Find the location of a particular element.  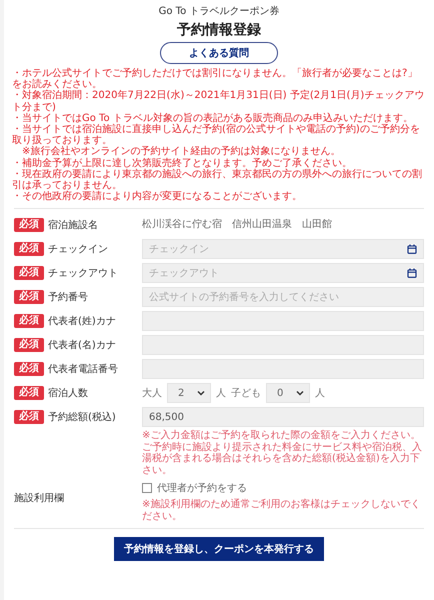

field-label: 代表者(名)カナ is located at coordinates (82, 345).